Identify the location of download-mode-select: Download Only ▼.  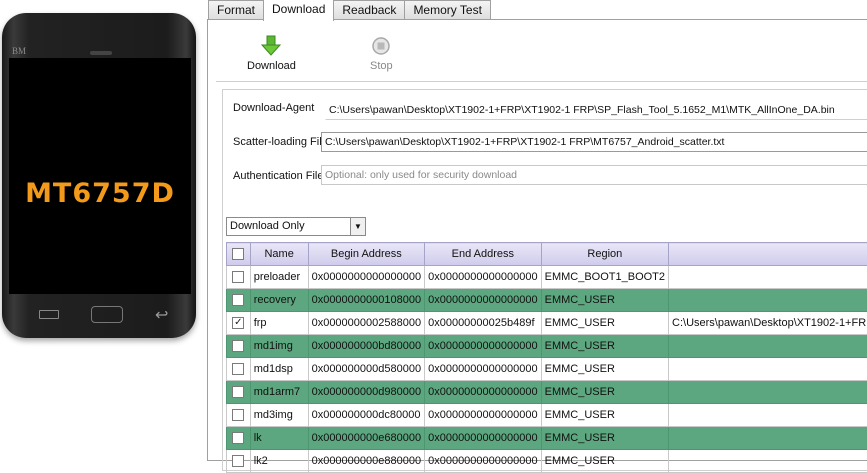
(296, 226).